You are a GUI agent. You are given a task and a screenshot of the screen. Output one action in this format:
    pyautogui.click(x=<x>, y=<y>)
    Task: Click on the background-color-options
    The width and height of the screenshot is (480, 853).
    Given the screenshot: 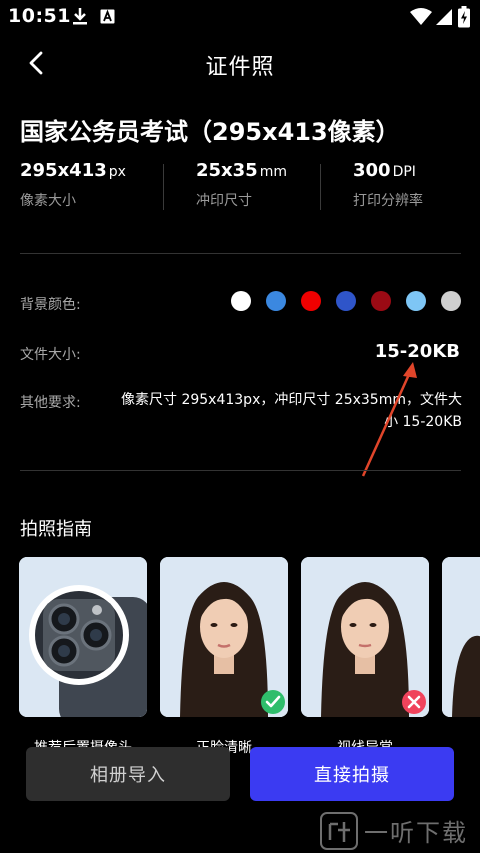 What is the action you would take?
    pyautogui.click(x=338, y=301)
    